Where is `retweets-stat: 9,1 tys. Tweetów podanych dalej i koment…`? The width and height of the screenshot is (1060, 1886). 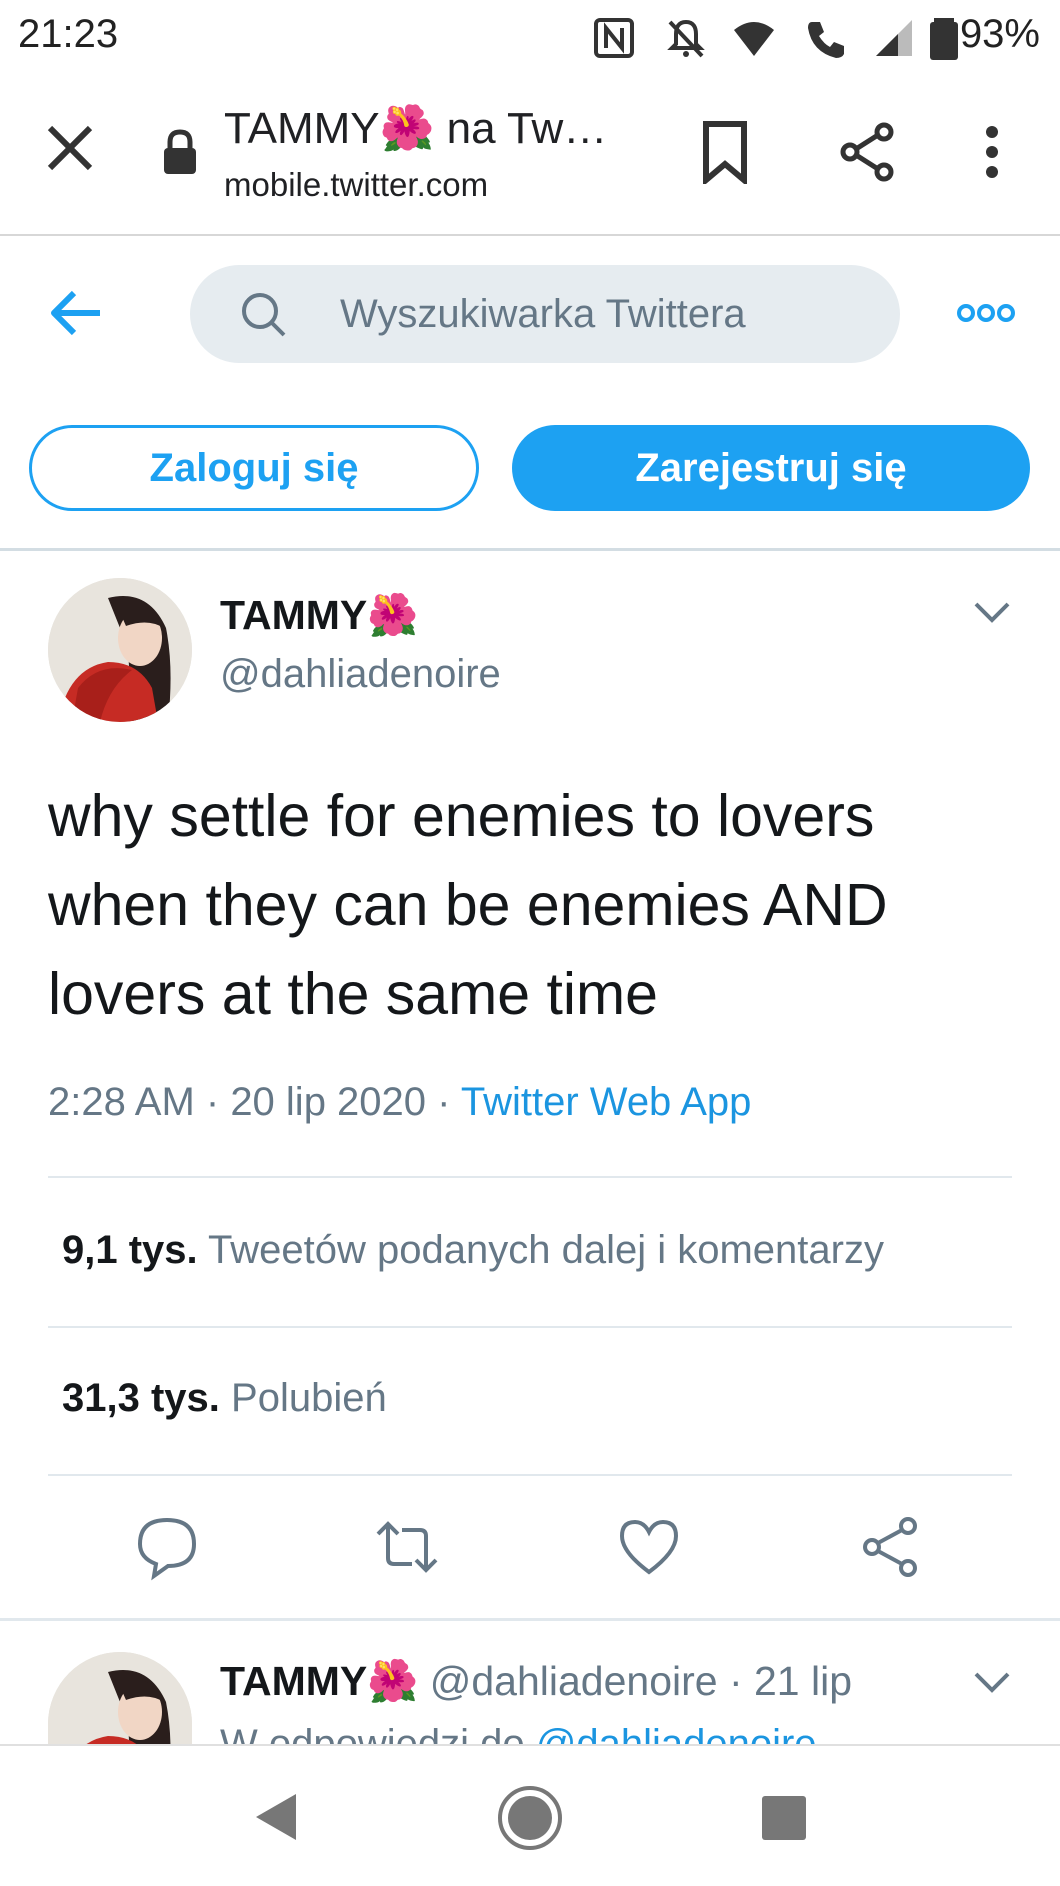
retweets-stat: 9,1 tys. Tweetów podanych dalej i koment… is located at coordinates (473, 1250).